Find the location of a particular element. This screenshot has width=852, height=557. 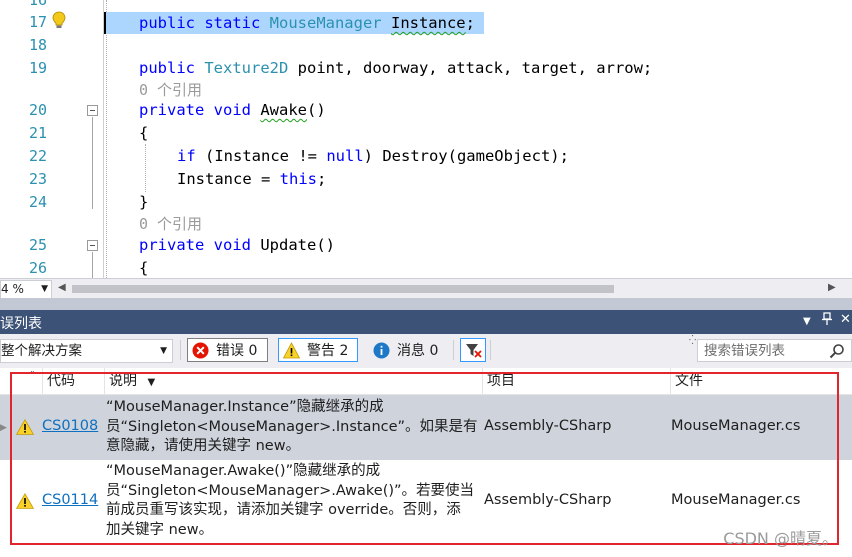

line-number-gutter: 16 17 18 19 20 21 22 23 24 25 26 is located at coordinates (41, 139).